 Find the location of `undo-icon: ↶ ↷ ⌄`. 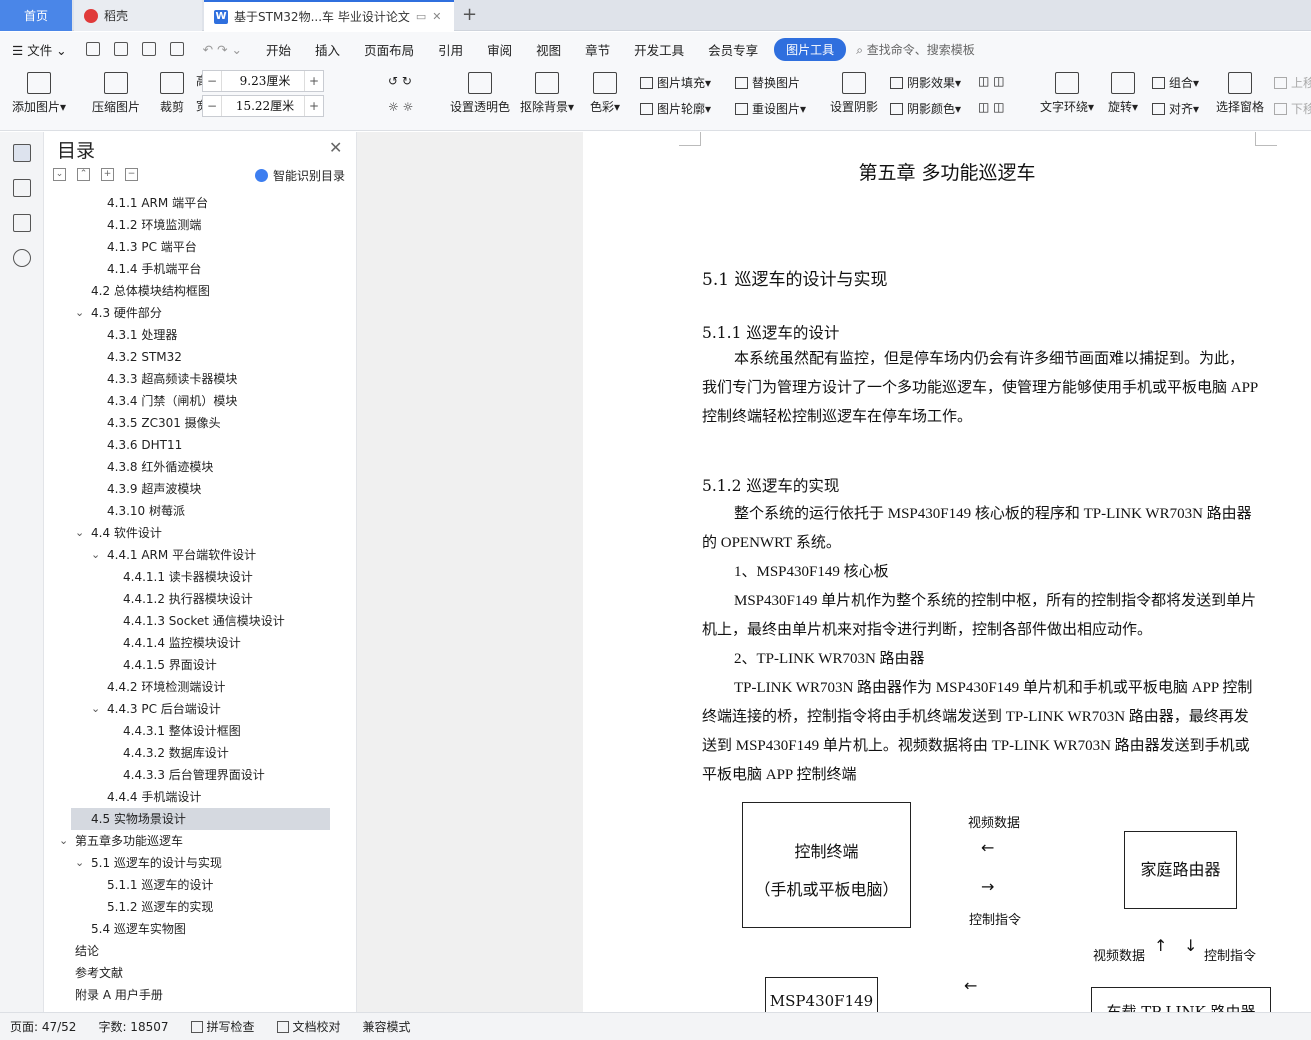

undo-icon: ↶ ↷ ⌄ is located at coordinates (222, 49).